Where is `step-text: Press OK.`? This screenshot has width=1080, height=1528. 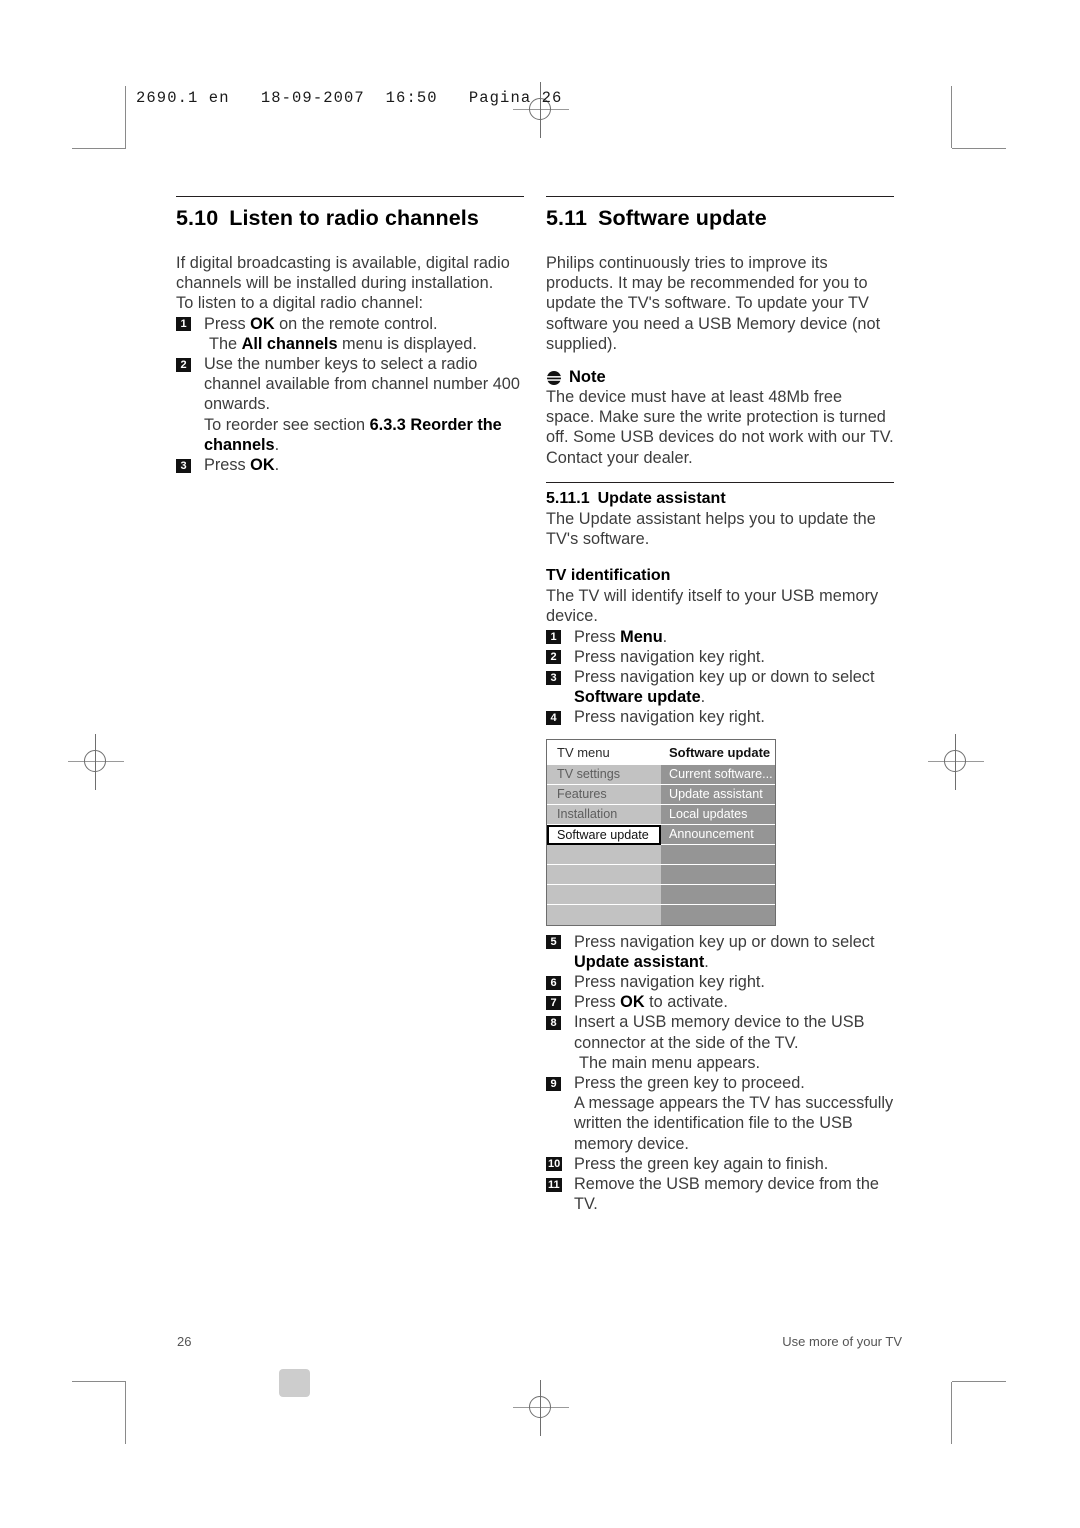 step-text: Press OK. is located at coordinates (242, 465).